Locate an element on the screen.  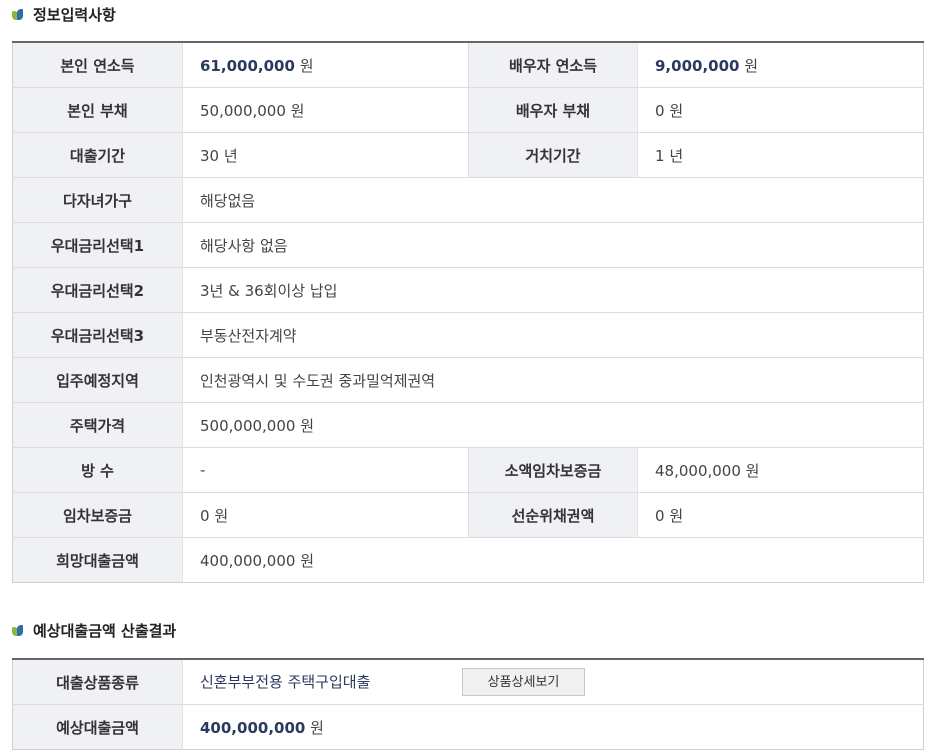
row-label: 주택가격 is located at coordinates (97, 425).